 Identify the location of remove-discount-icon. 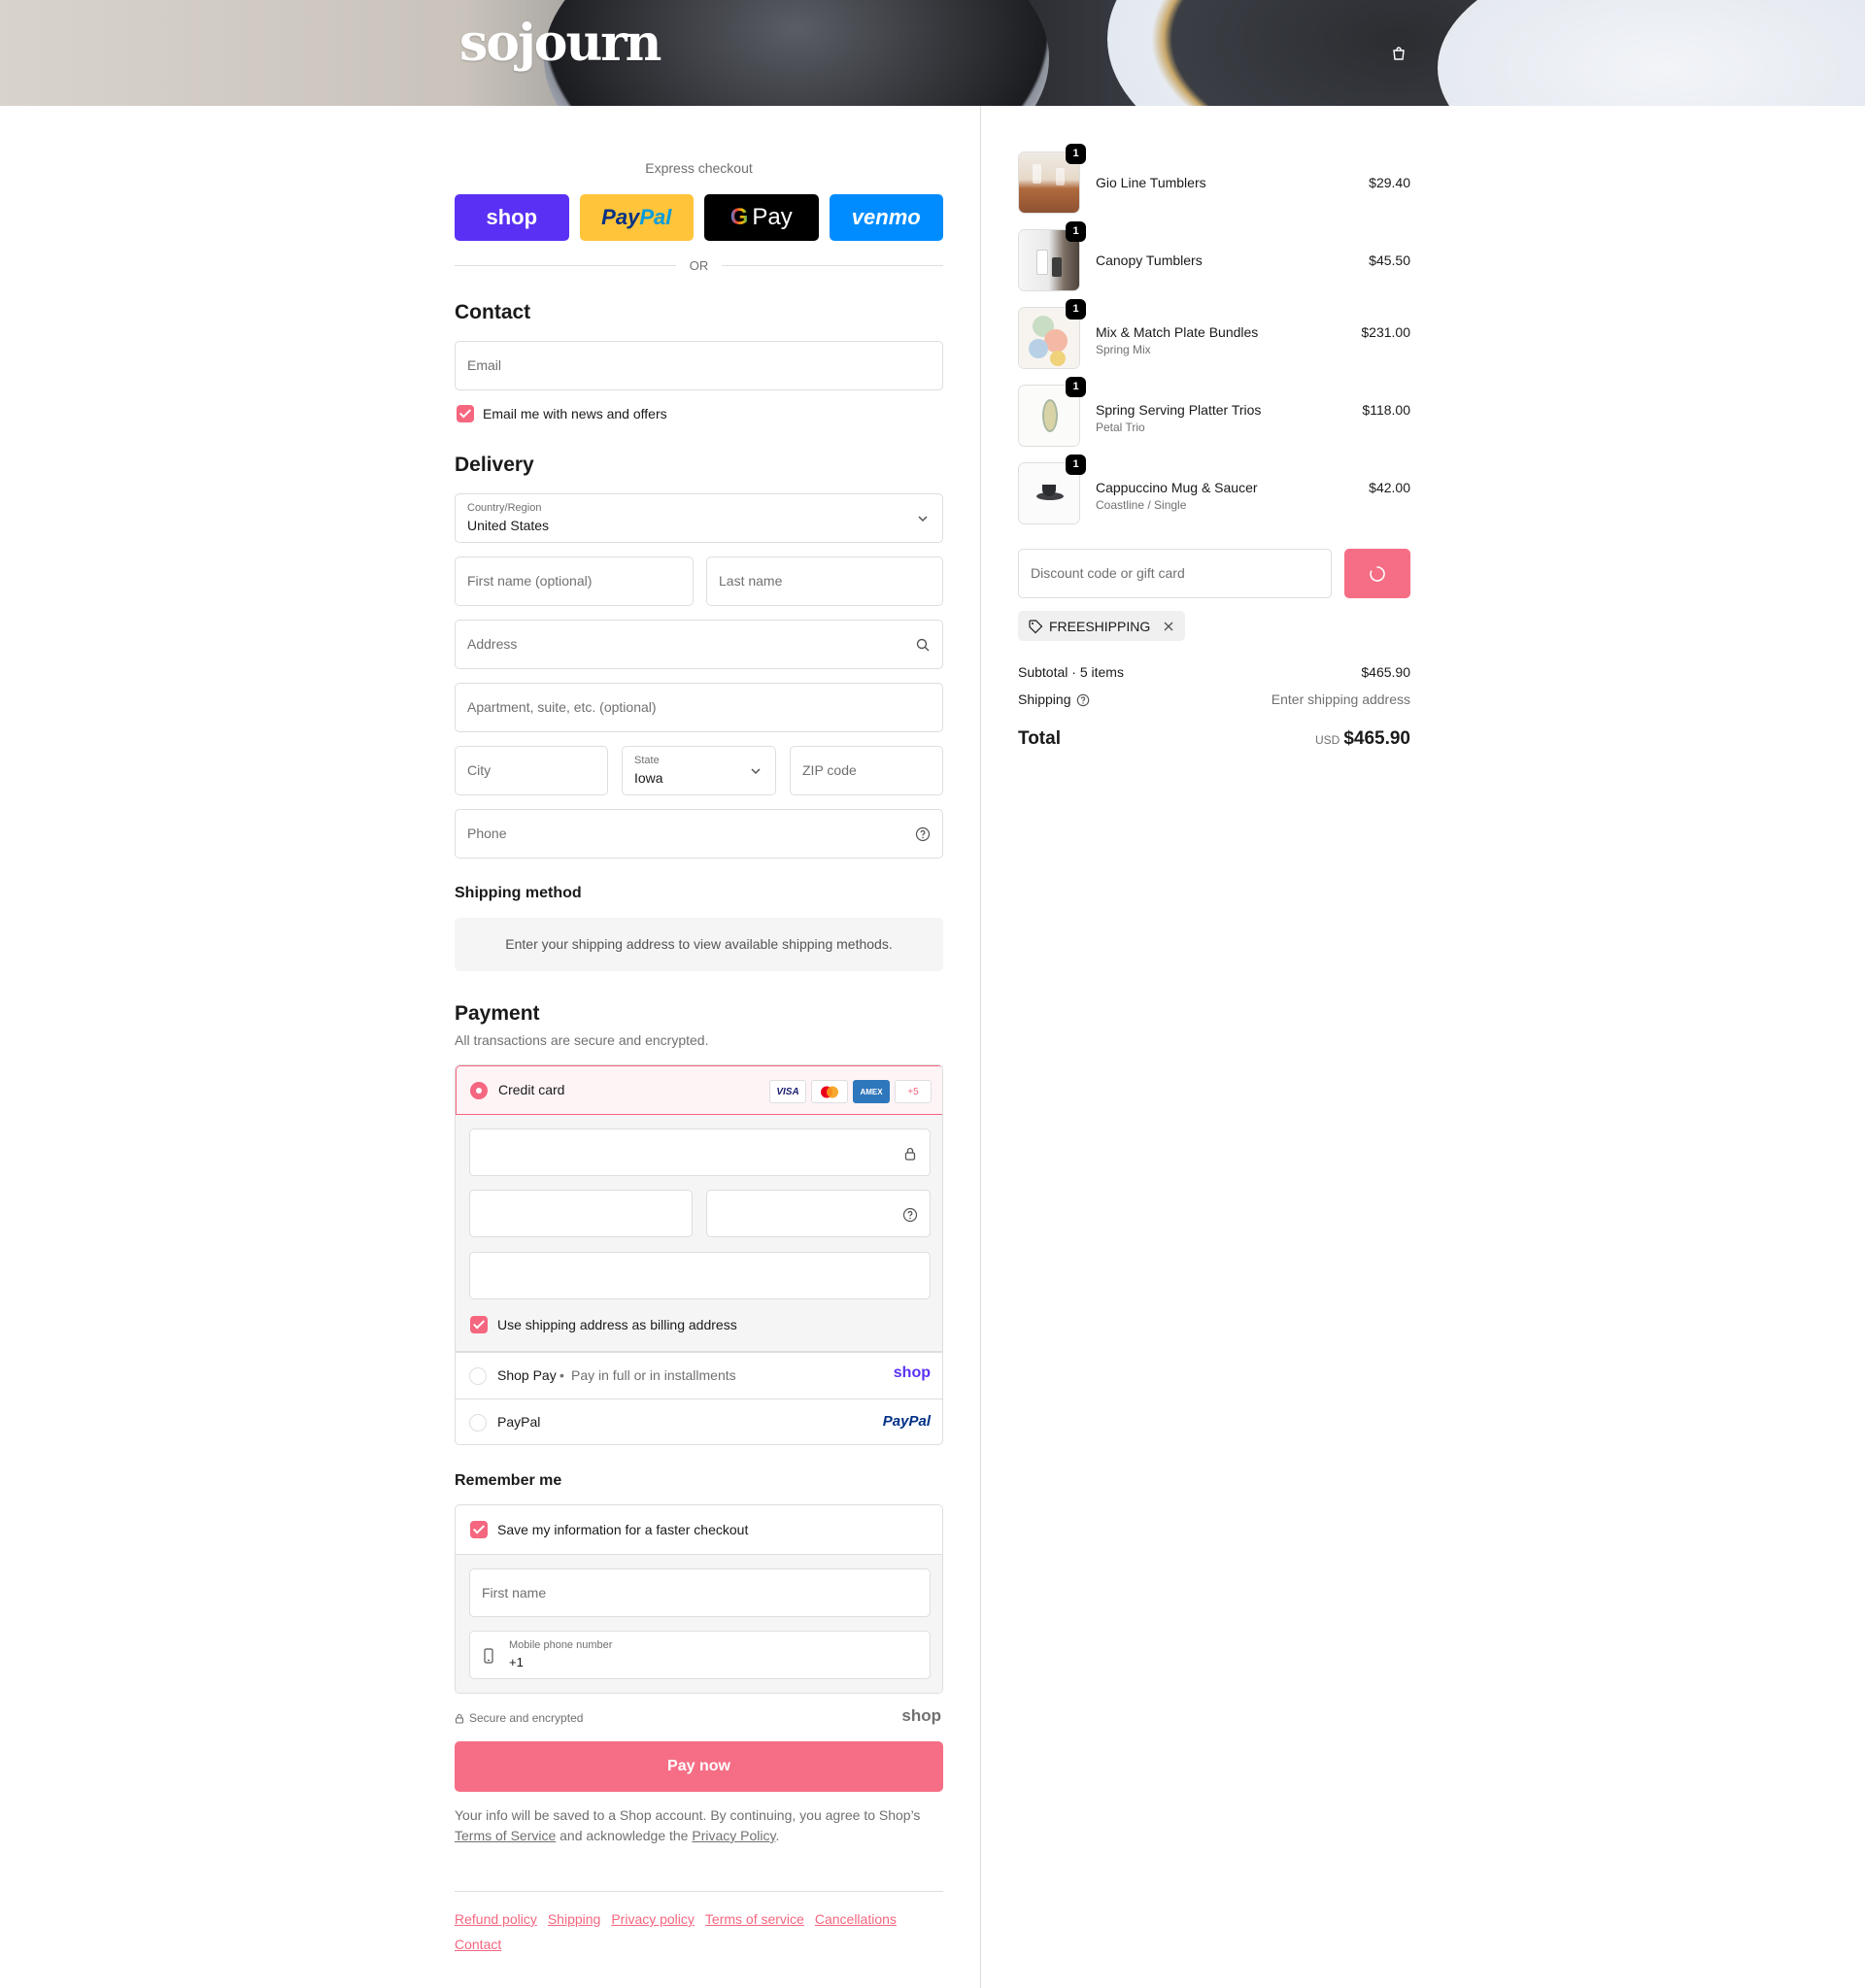
(1168, 626).